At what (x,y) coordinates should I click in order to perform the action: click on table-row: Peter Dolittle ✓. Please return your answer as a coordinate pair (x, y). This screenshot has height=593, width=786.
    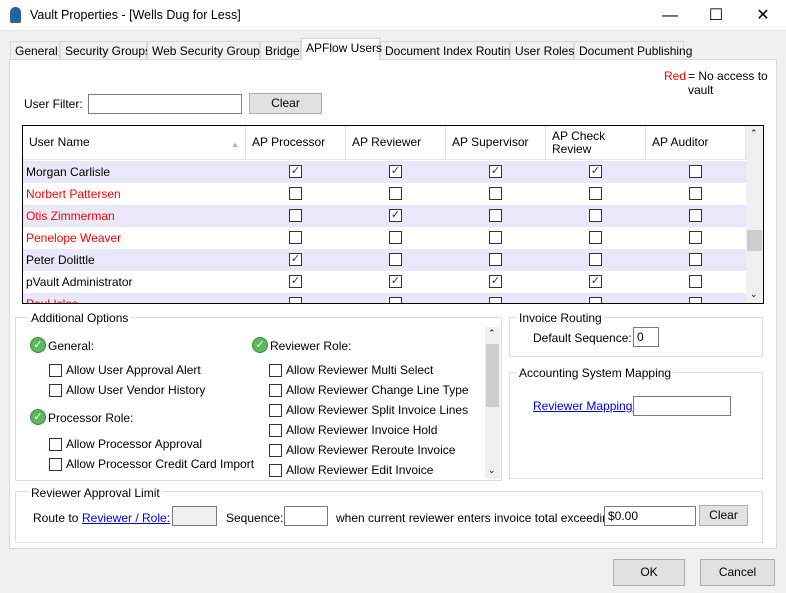
    Looking at the image, I should click on (384, 260).